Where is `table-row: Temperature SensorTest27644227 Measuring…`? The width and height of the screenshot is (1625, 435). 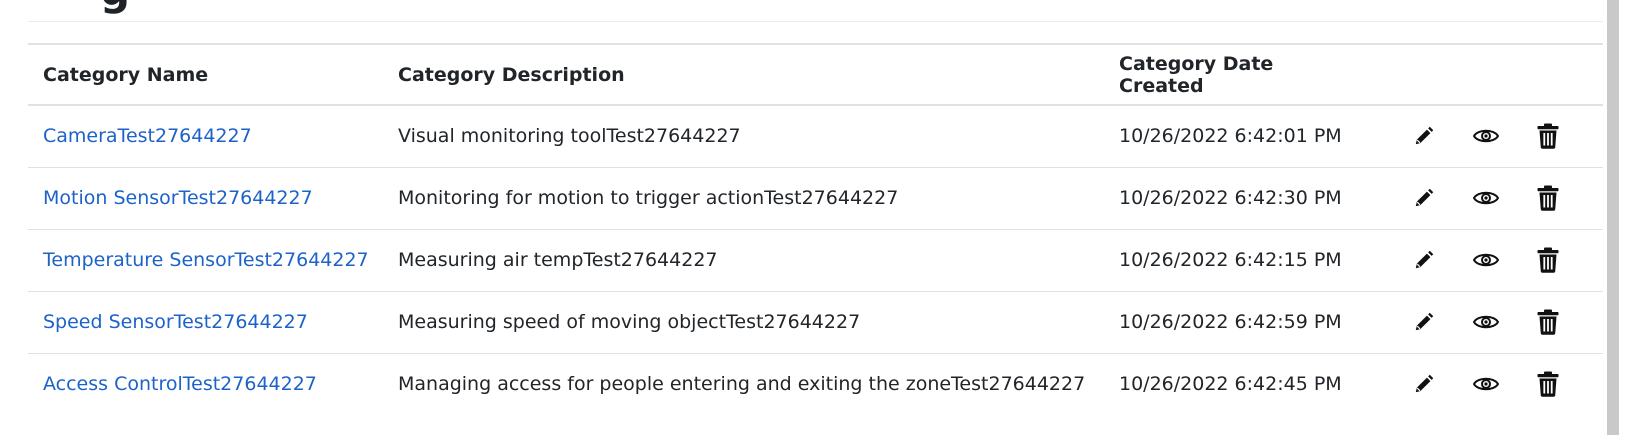
table-row: Temperature SensorTest27644227 Measuring… is located at coordinates (815, 260).